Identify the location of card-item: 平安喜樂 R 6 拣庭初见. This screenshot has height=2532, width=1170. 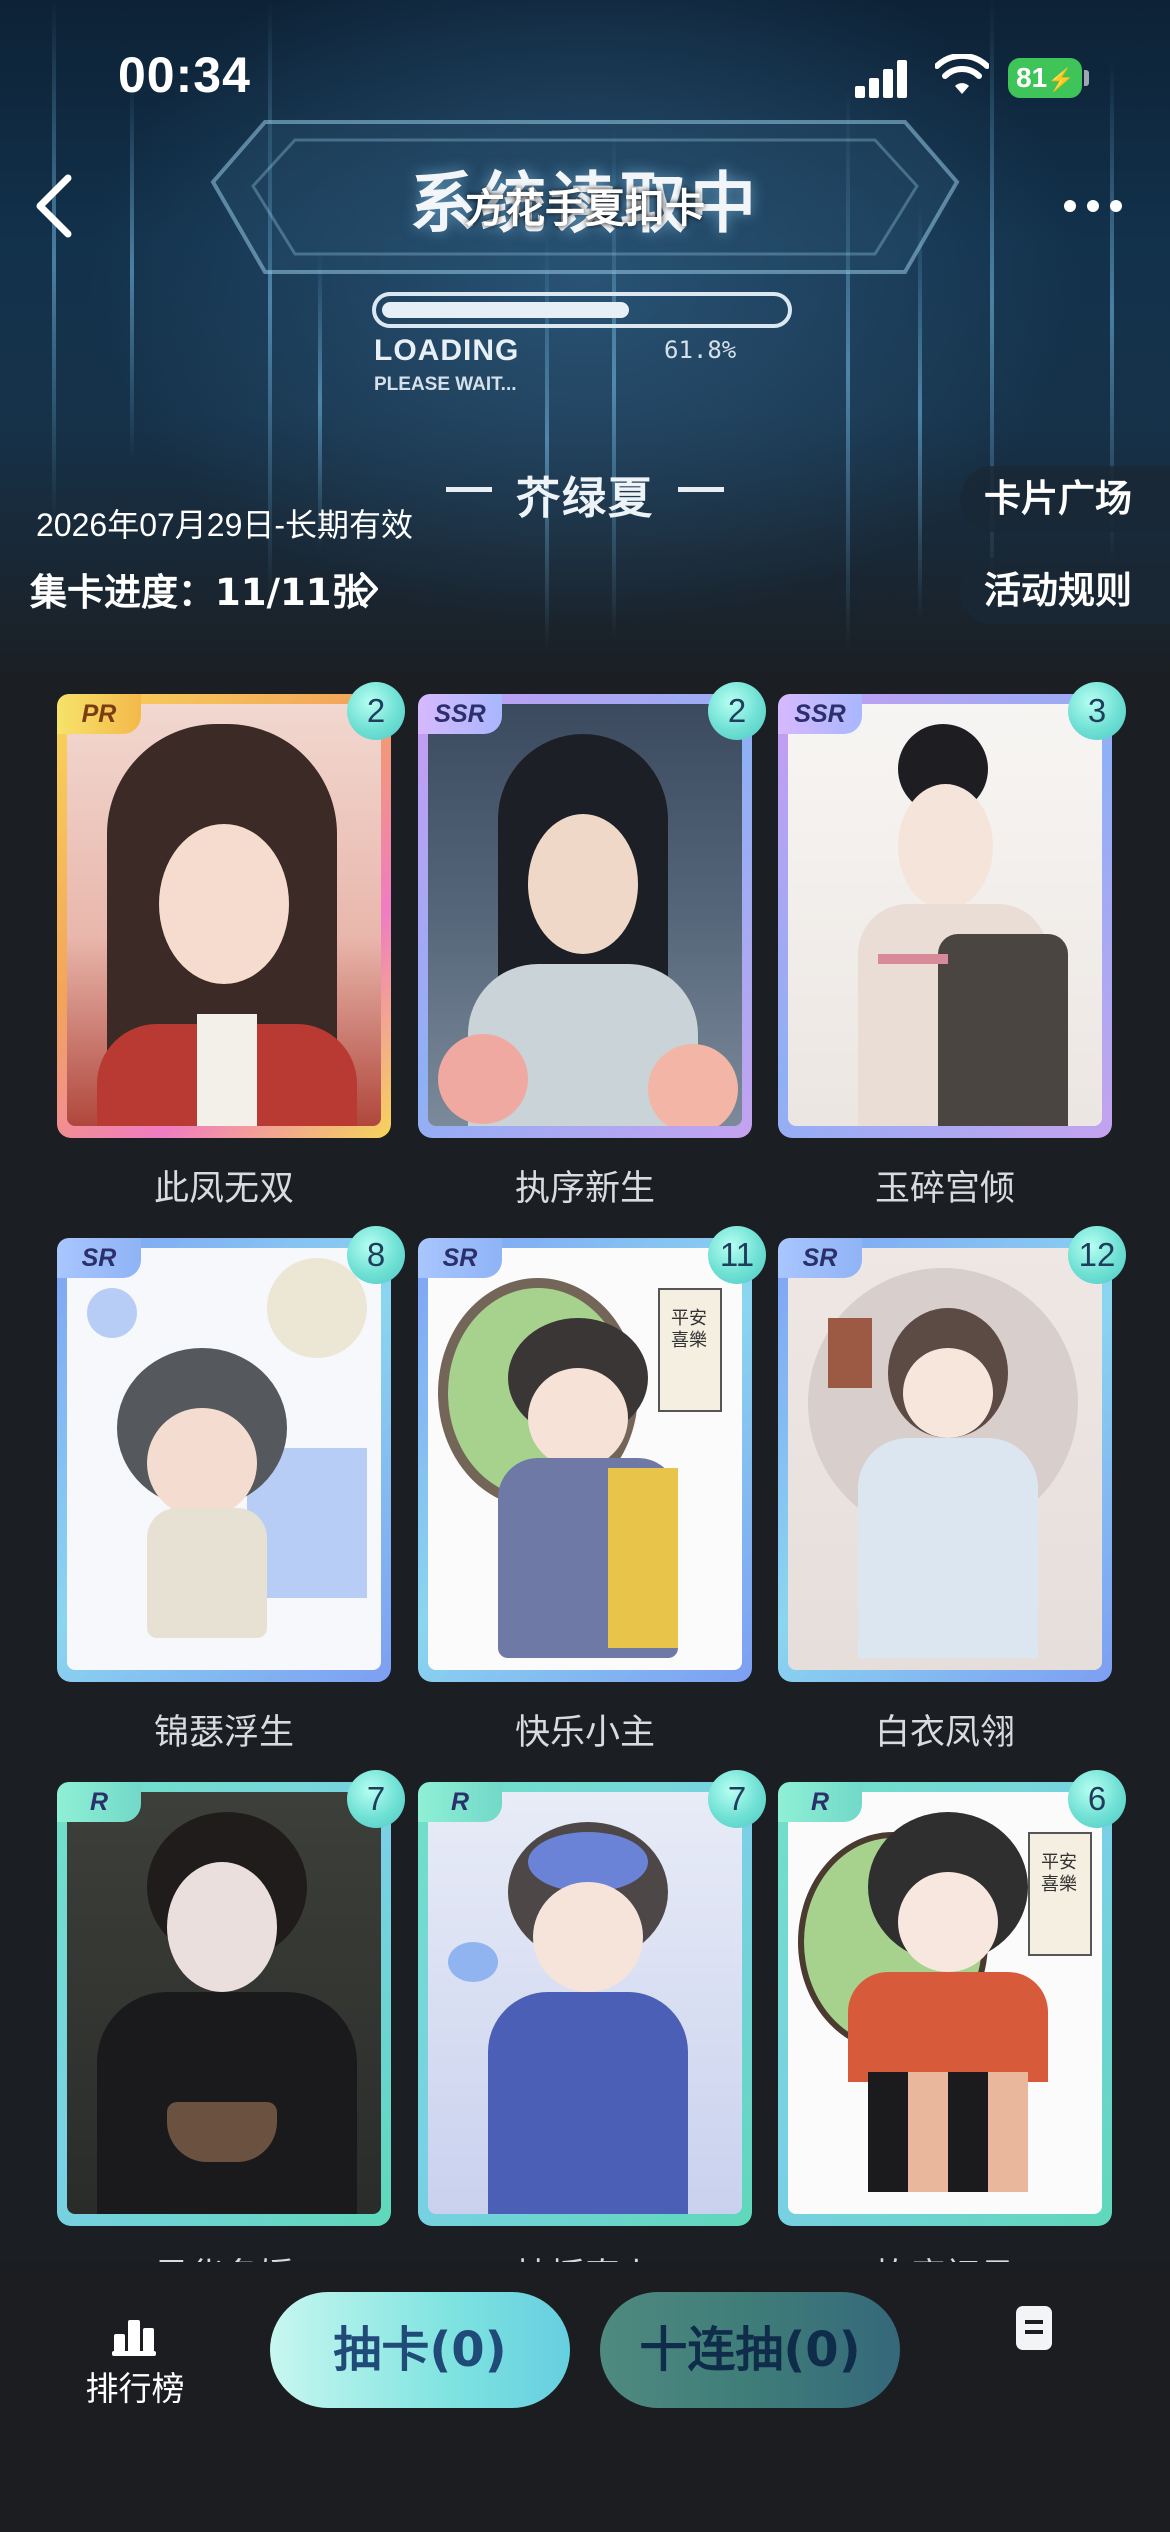
(952, 2033).